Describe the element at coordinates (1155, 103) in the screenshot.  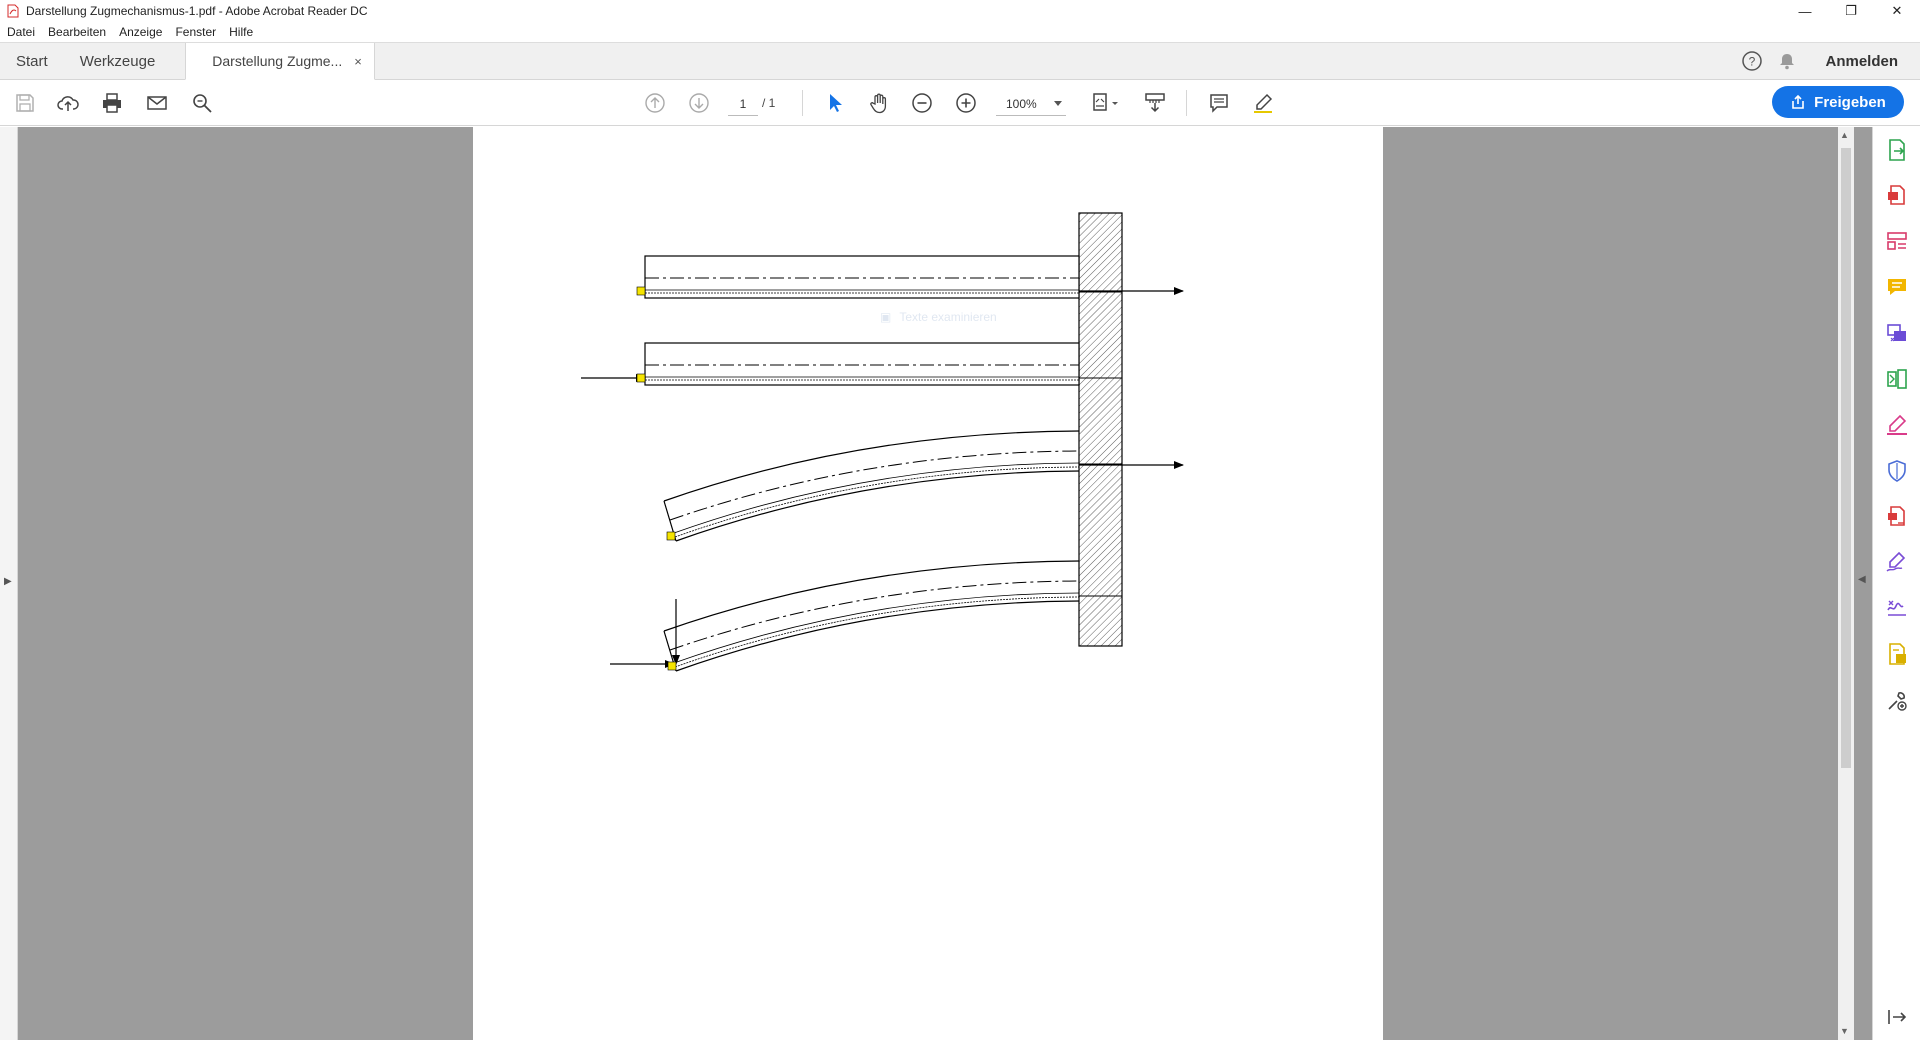
I see `scroll-mode-icon` at that location.